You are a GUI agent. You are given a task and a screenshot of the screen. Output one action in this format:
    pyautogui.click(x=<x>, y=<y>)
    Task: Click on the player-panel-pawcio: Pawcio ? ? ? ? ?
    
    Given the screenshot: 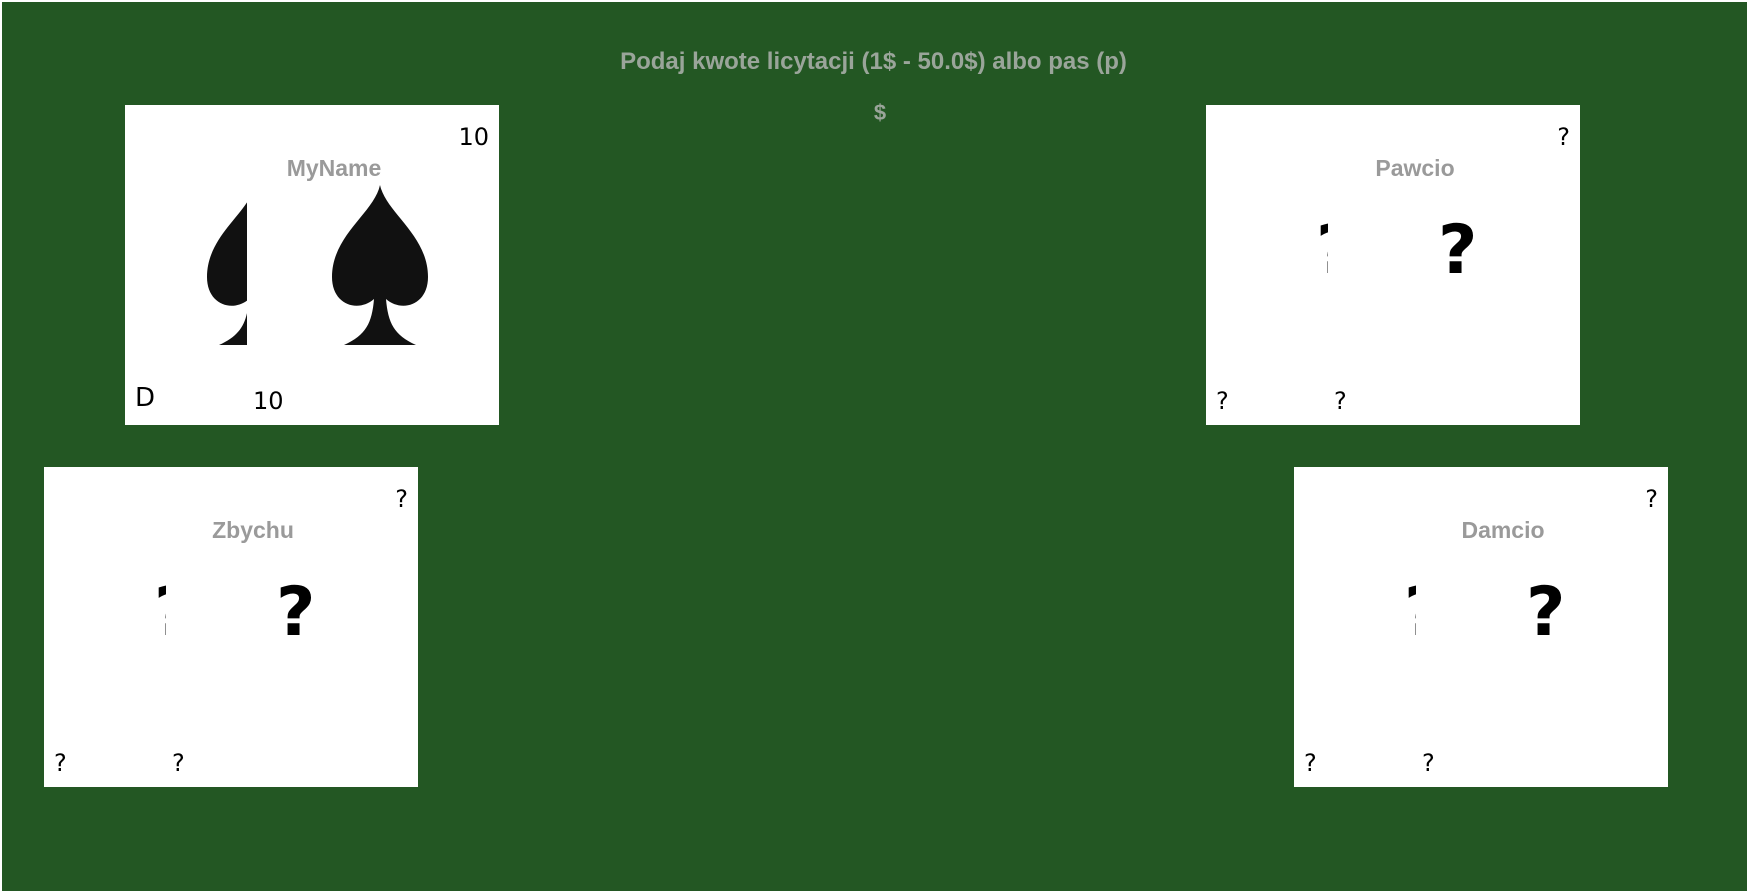 What is the action you would take?
    pyautogui.click(x=1393, y=265)
    